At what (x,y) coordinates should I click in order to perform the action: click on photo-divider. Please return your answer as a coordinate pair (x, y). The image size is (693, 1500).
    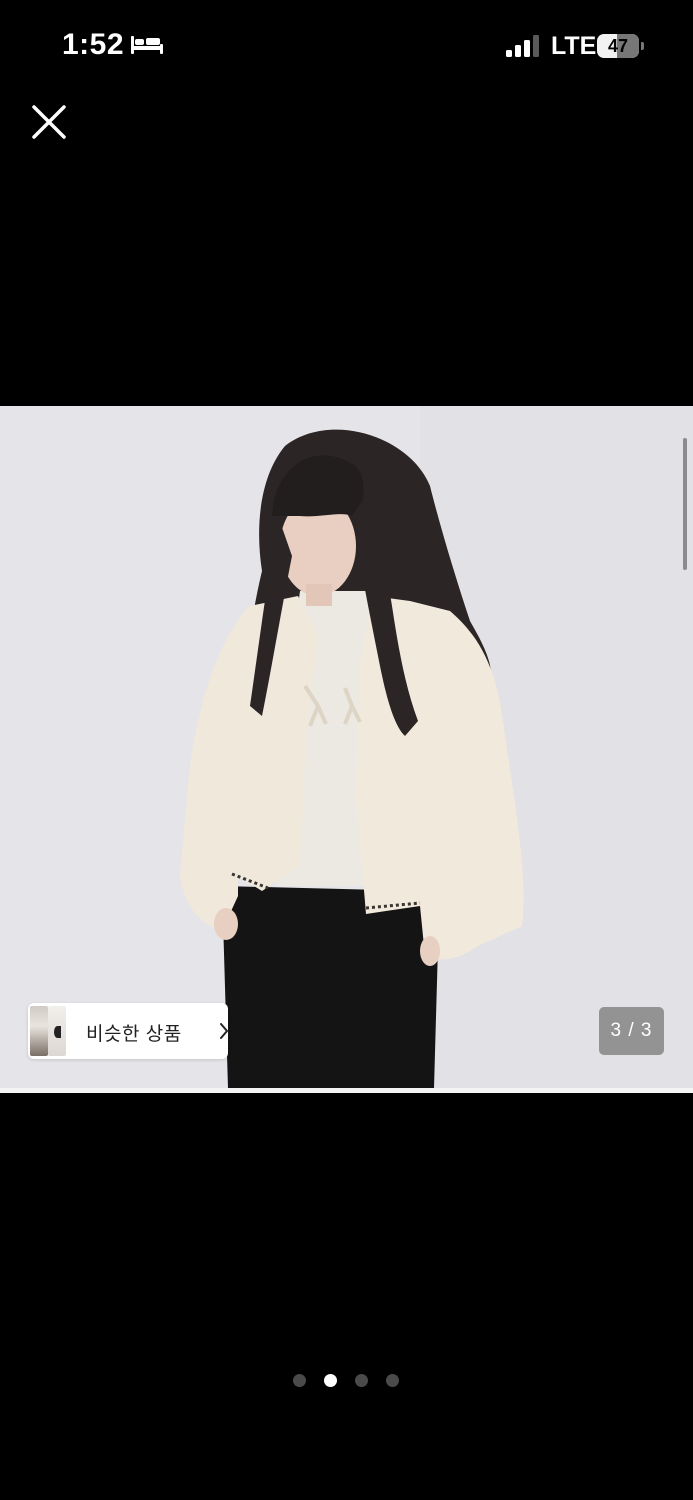
    Looking at the image, I should click on (346, 1090).